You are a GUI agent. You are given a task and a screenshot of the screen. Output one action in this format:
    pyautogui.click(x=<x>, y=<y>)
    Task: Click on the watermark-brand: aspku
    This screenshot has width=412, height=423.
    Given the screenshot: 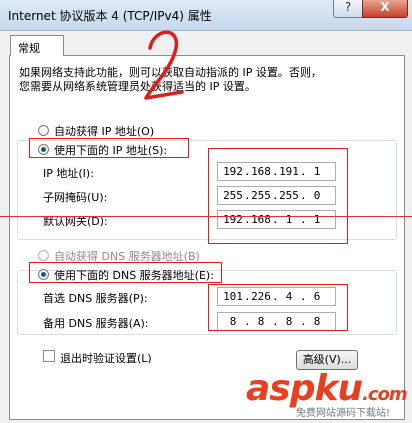 What is the action you would take?
    pyautogui.click(x=304, y=388)
    